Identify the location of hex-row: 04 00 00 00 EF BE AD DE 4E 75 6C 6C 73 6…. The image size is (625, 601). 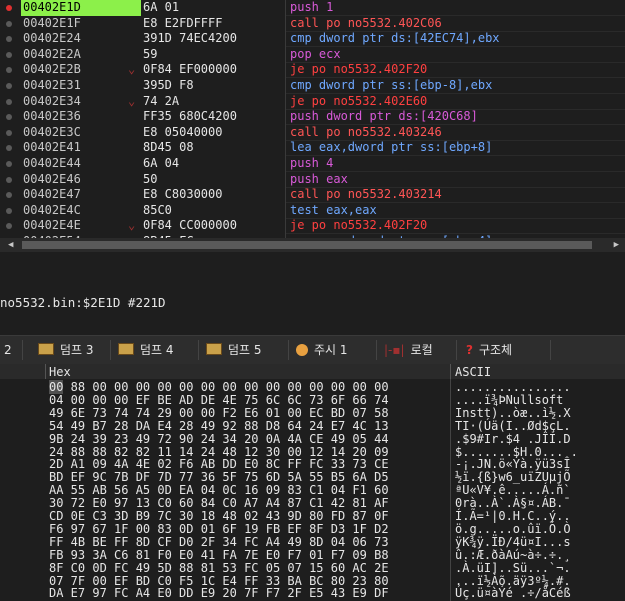
(219, 400).